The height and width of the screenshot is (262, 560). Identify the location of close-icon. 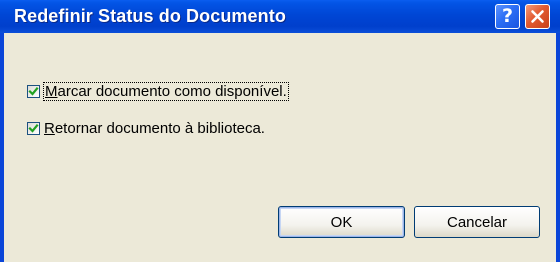
(537, 16).